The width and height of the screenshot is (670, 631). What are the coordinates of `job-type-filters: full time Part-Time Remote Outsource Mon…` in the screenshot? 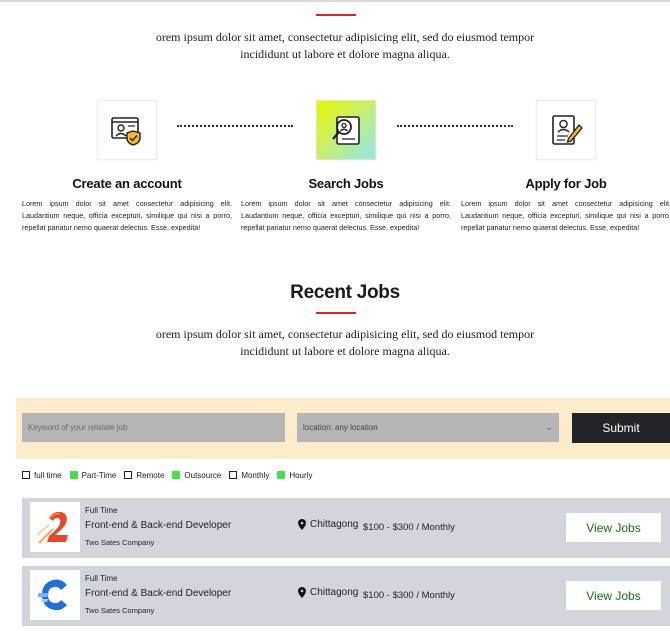 It's located at (171, 475).